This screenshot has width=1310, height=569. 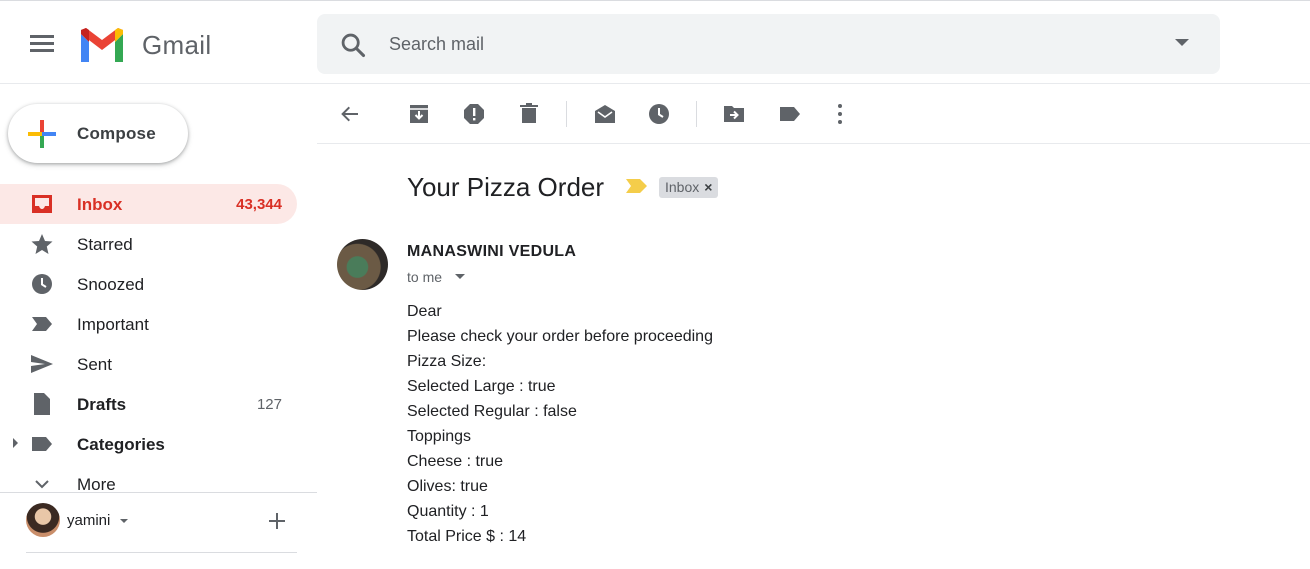 I want to click on user-caret-icon, so click(x=124, y=521).